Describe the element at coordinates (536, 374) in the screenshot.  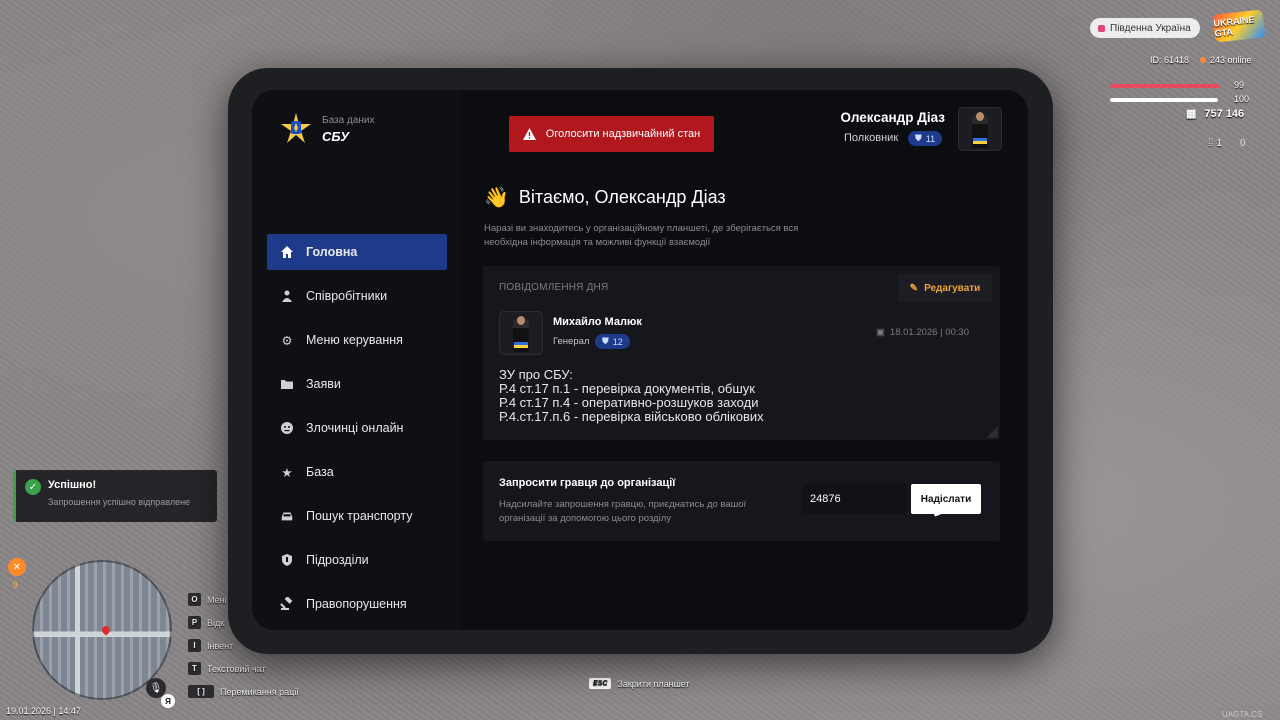
I see `motd-line: ЗУ про СБУ:` at that location.